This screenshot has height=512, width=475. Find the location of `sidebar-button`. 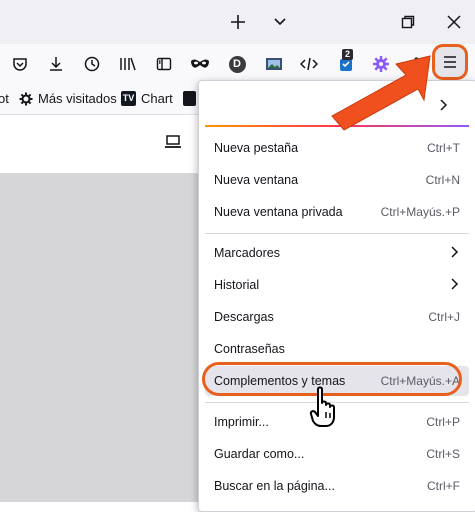

sidebar-button is located at coordinates (164, 64).